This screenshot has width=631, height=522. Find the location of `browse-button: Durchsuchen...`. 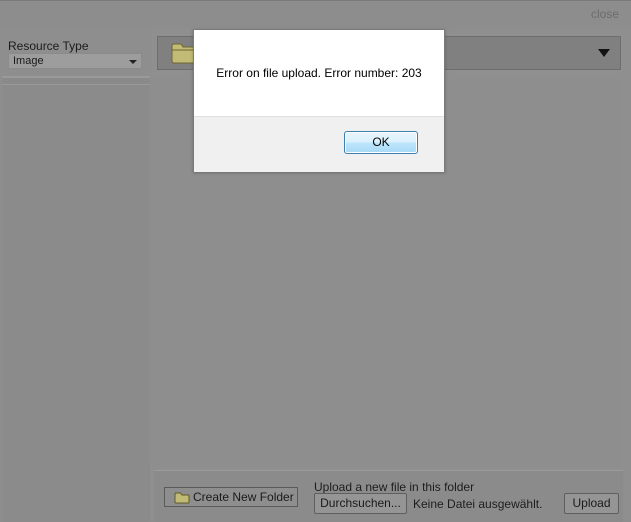

browse-button: Durchsuchen... is located at coordinates (360, 503).